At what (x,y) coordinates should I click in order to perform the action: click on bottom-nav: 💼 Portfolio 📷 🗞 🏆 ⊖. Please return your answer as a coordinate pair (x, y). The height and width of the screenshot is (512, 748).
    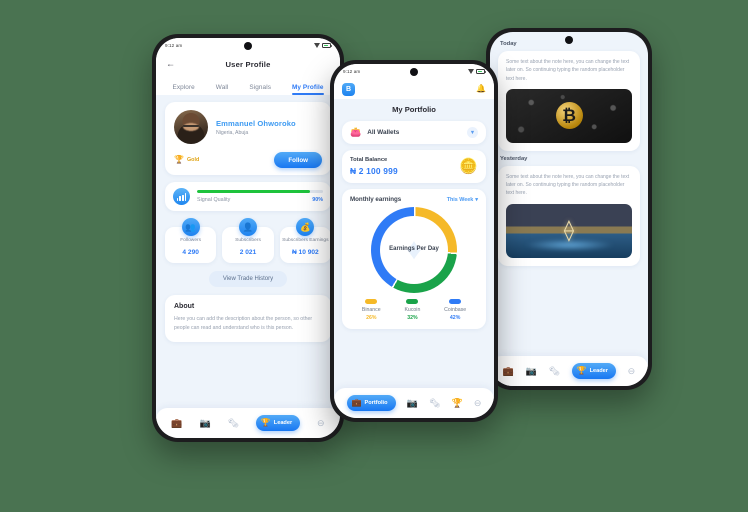
    Looking at the image, I should click on (414, 403).